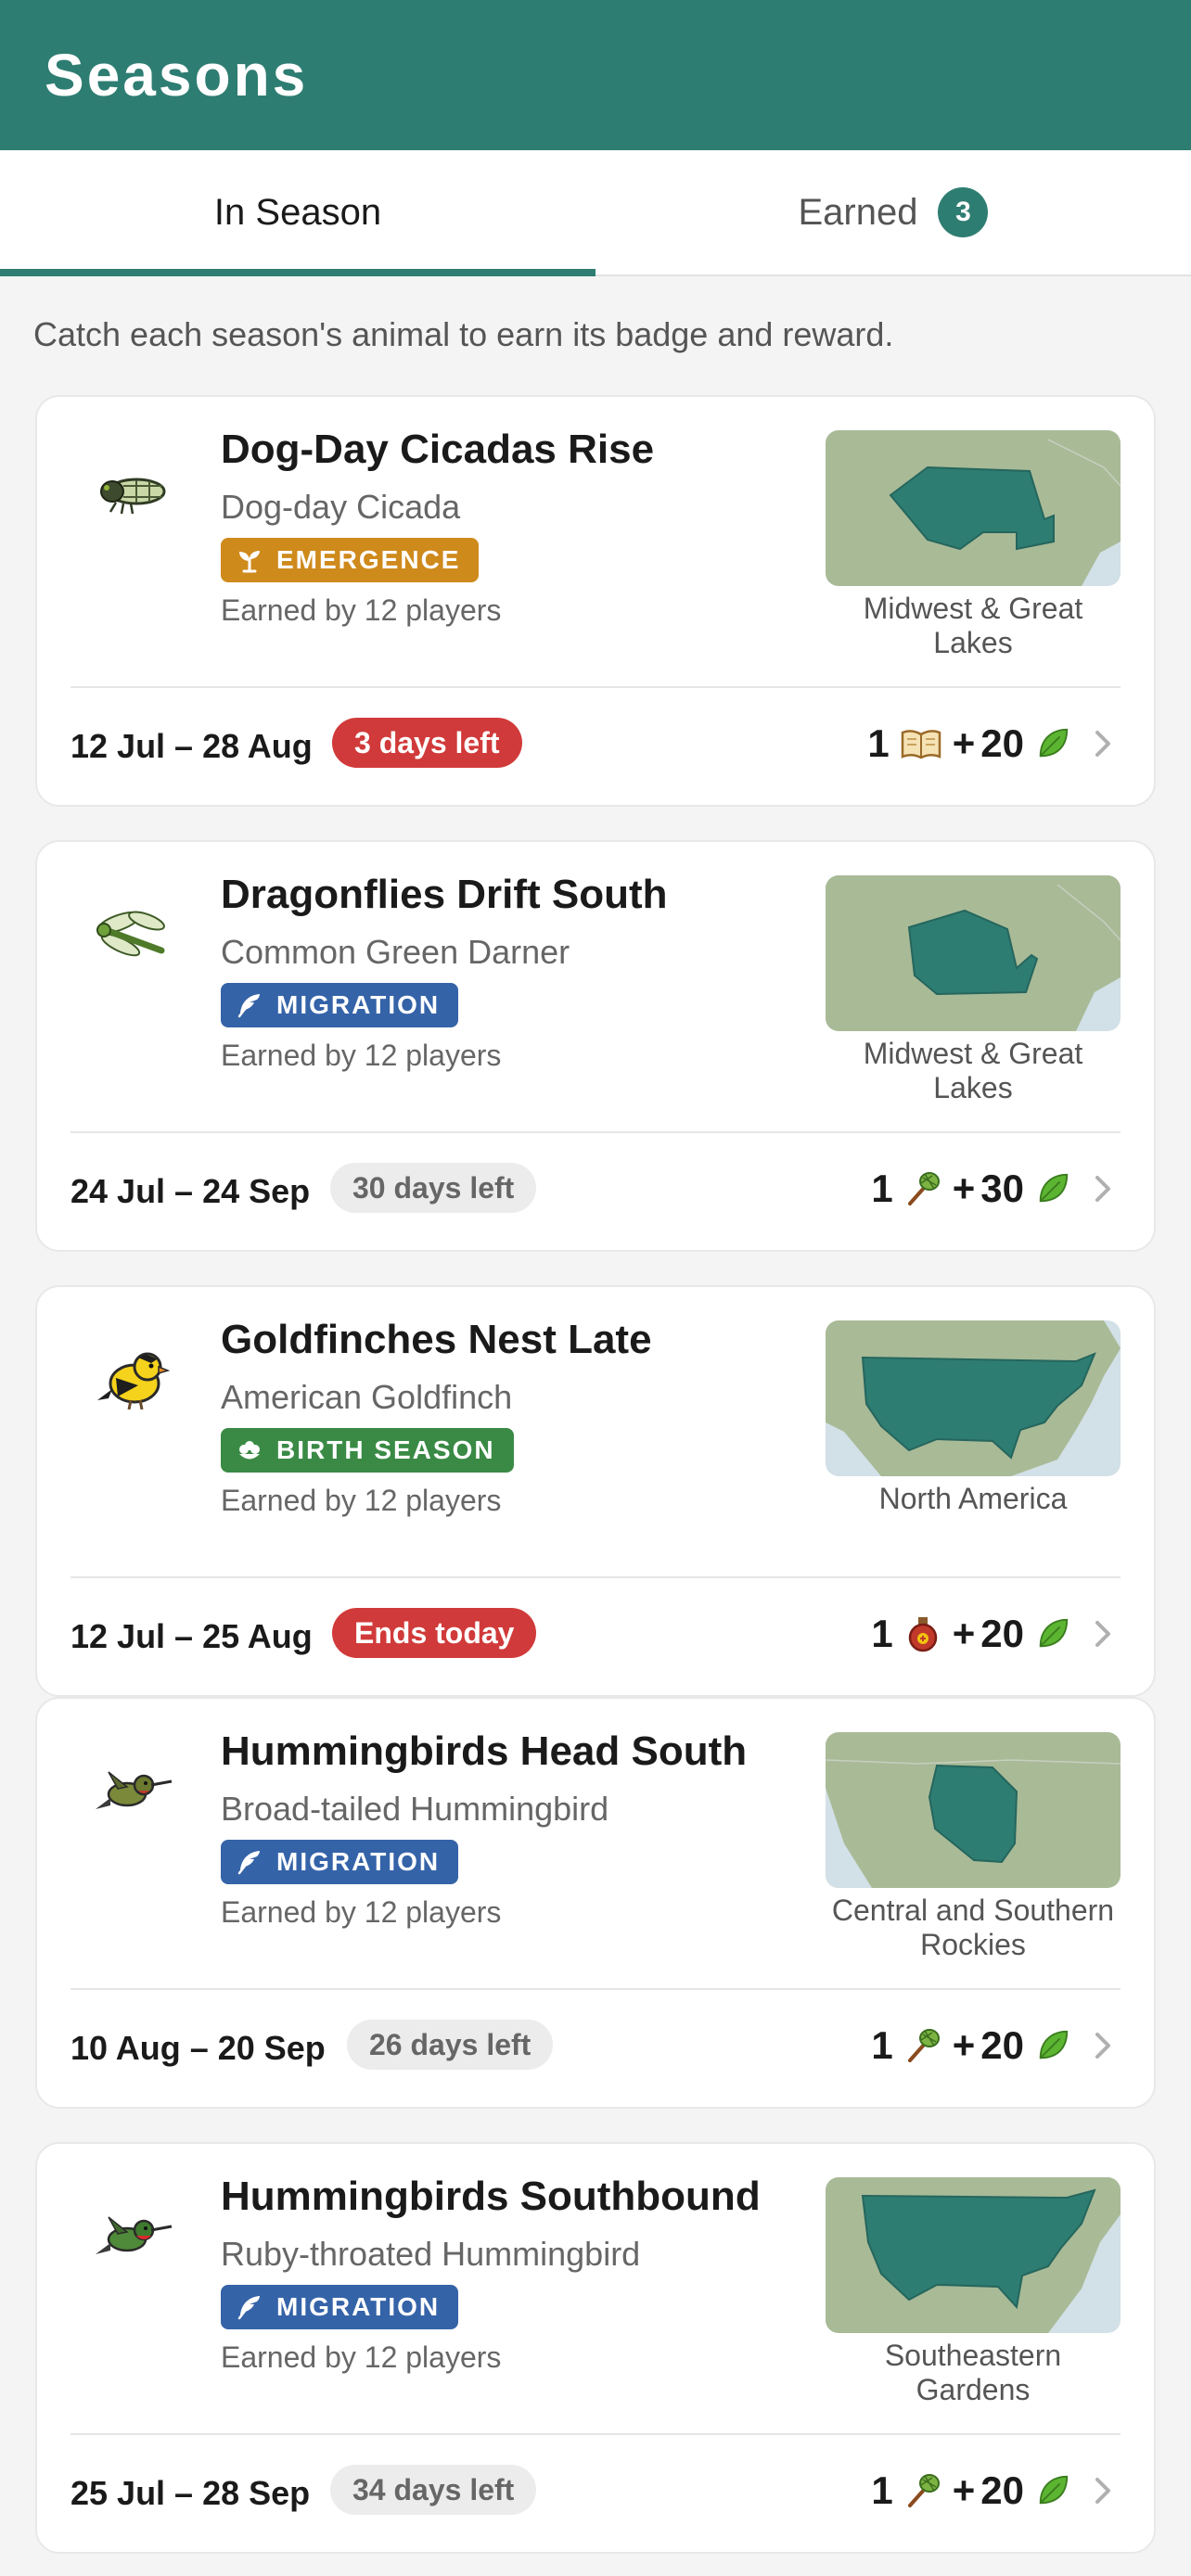 The width and height of the screenshot is (1191, 2576). What do you see at coordinates (298, 272) in the screenshot?
I see `active-tab-indicator` at bounding box center [298, 272].